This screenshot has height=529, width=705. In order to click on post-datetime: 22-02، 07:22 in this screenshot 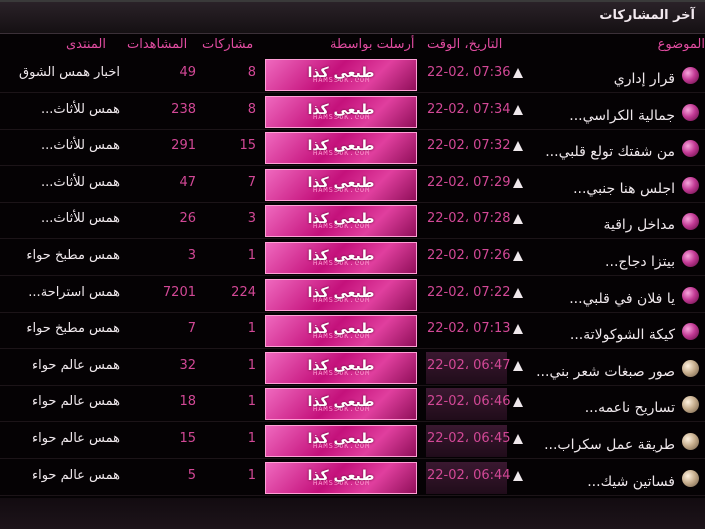, I will do `click(469, 292)`.